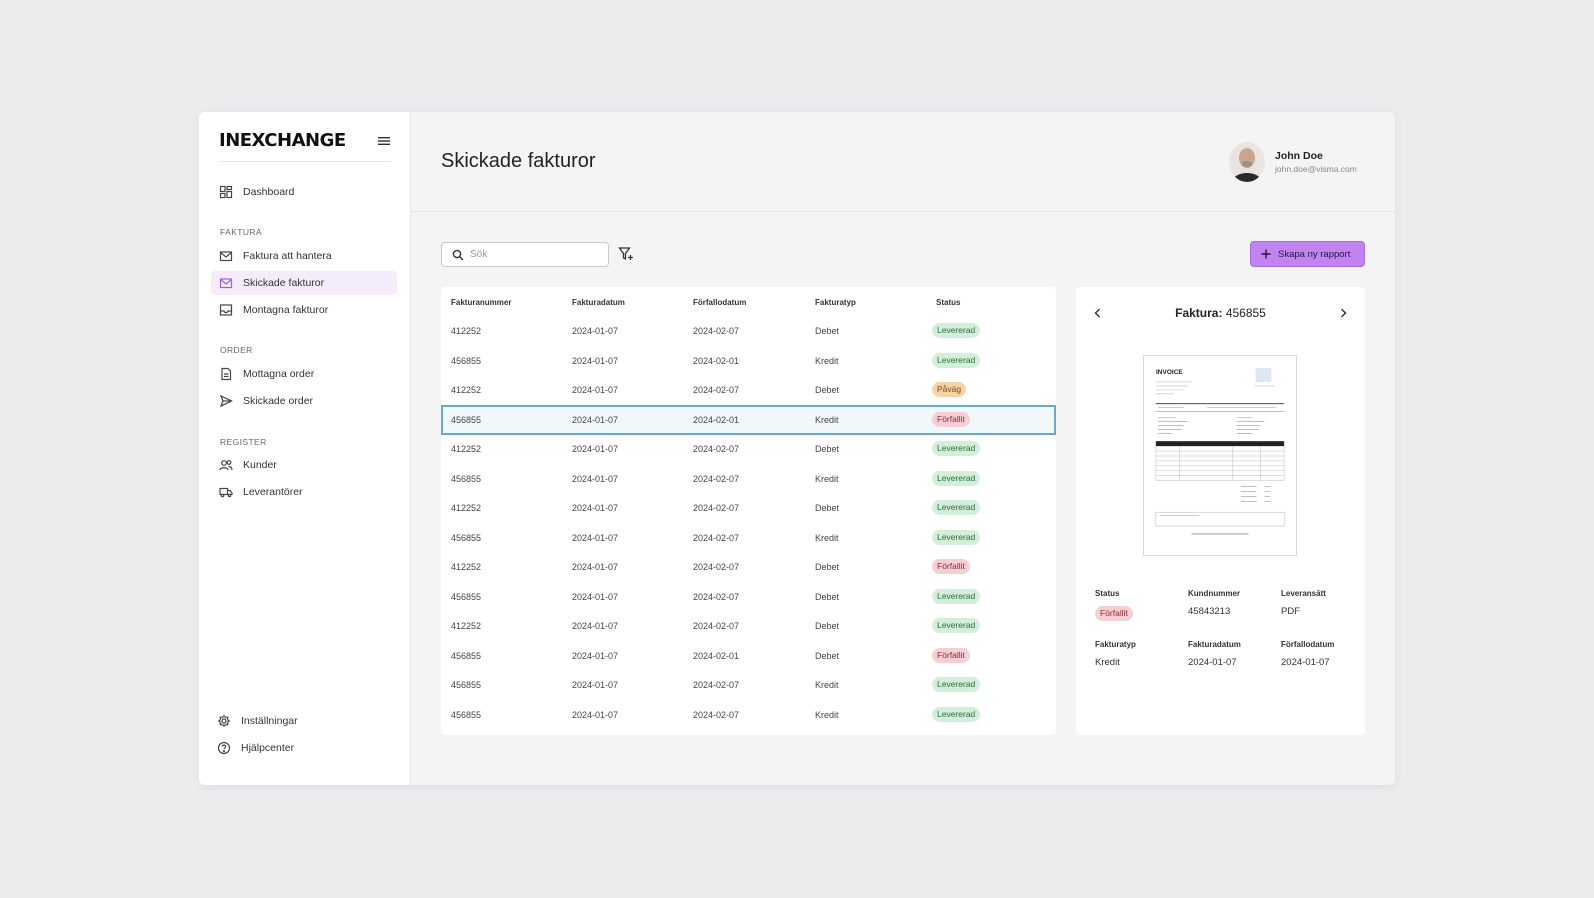 The width and height of the screenshot is (1594, 898). Describe the element at coordinates (835, 302) in the screenshot. I see `column-header-fakturatyp: Fakturatyp` at that location.